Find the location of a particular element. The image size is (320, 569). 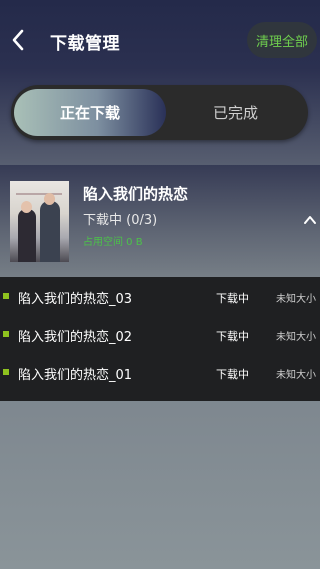

poster-image is located at coordinates (39, 221).